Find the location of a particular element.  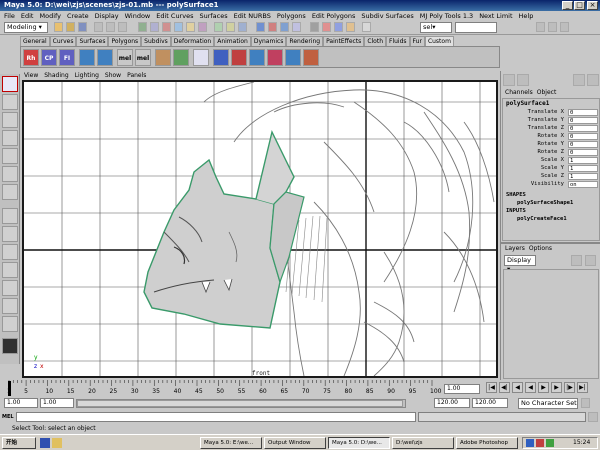

menu-modify: Modify is located at coordinates (50, 16).